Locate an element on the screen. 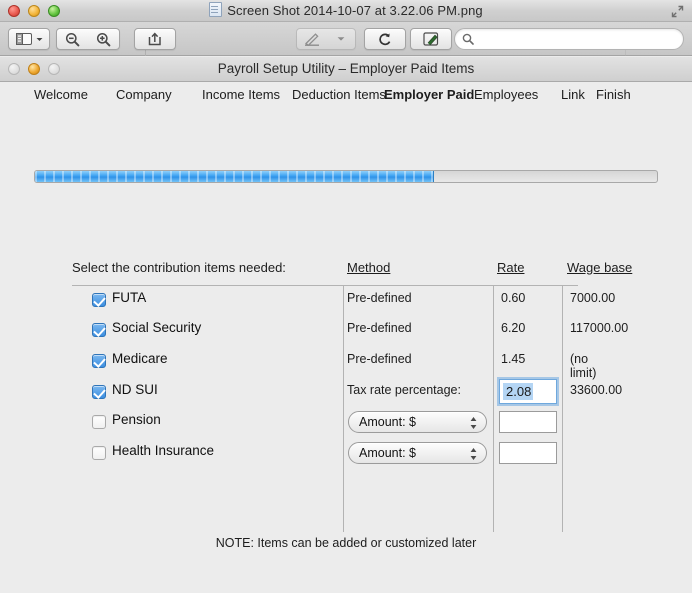 The height and width of the screenshot is (593, 692). markup-button is located at coordinates (312, 39).